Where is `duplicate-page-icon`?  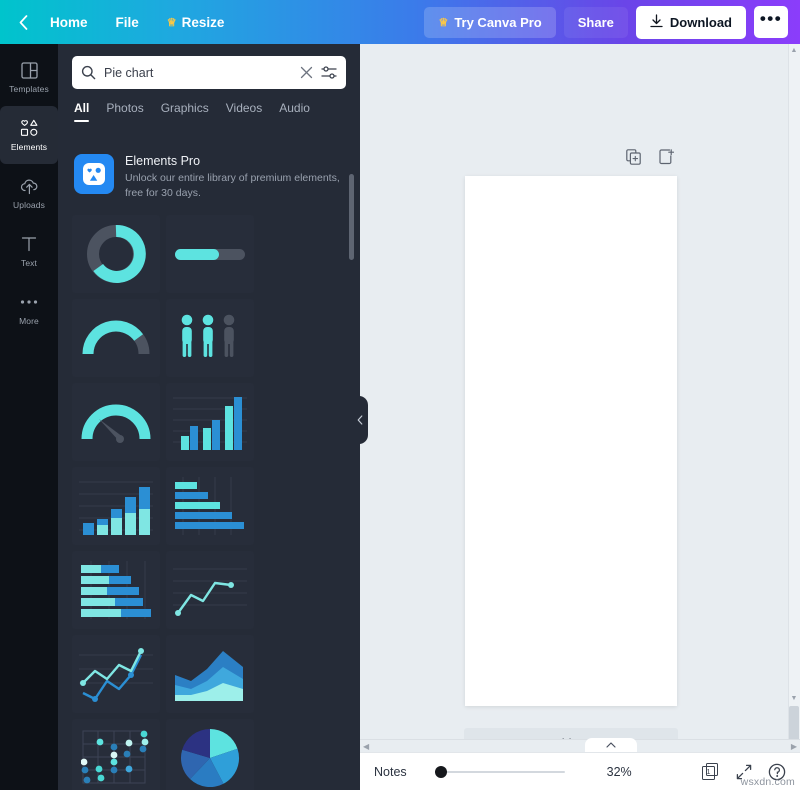
duplicate-page-icon is located at coordinates (633, 157).